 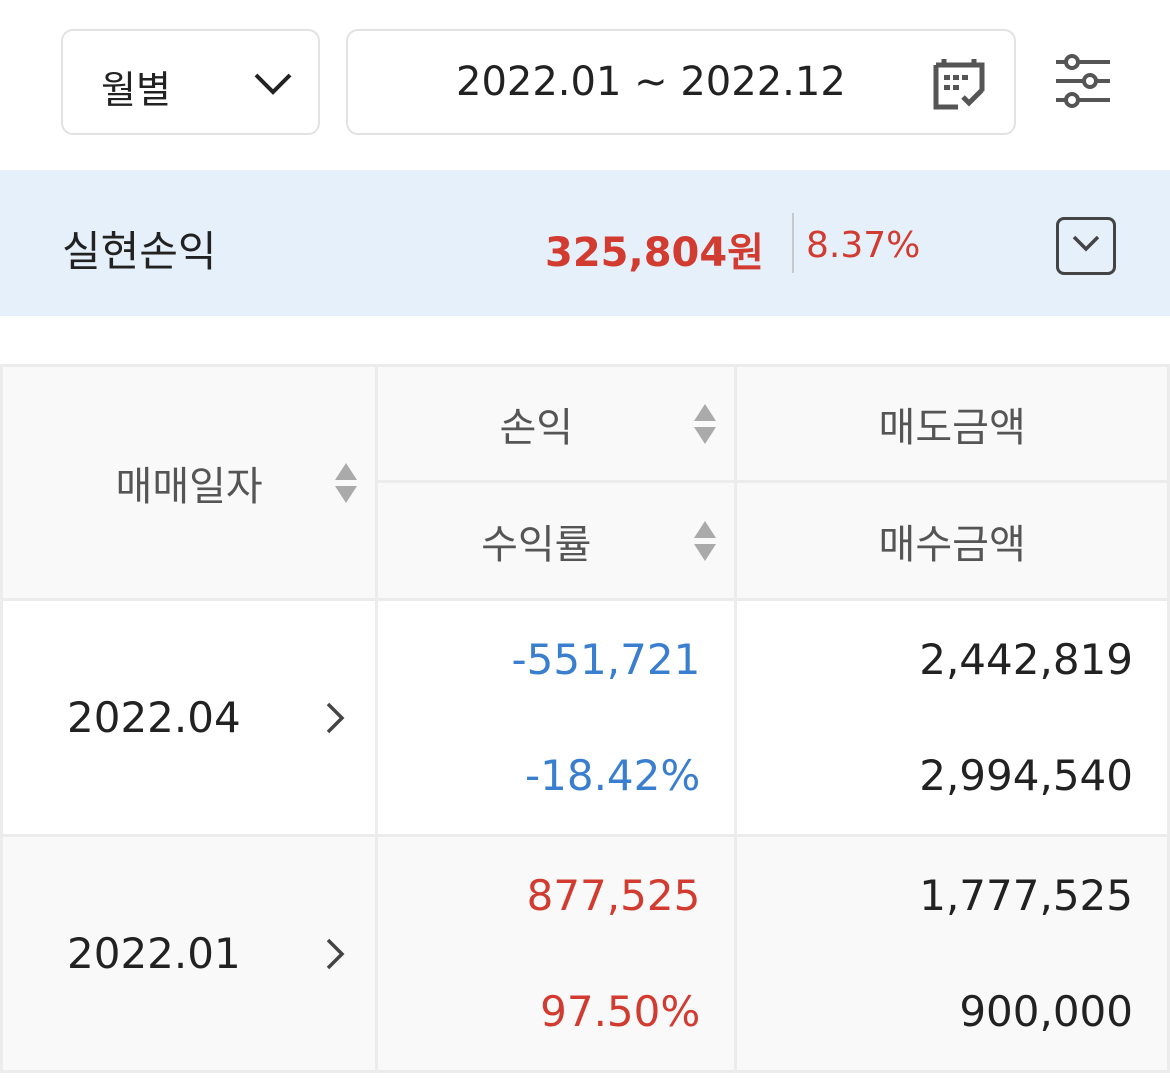 What do you see at coordinates (536, 427) in the screenshot?
I see `header-profit-label: 손익` at bounding box center [536, 427].